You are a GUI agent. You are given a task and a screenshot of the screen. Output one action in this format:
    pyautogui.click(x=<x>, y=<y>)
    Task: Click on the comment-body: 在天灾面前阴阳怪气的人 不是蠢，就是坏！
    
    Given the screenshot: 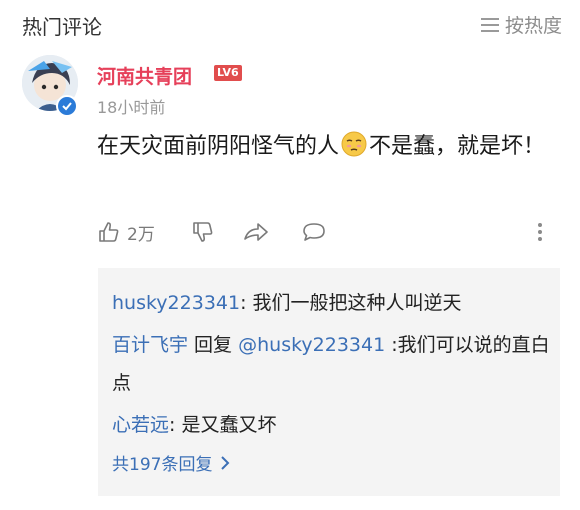 What is the action you would take?
    pyautogui.click(x=327, y=147)
    